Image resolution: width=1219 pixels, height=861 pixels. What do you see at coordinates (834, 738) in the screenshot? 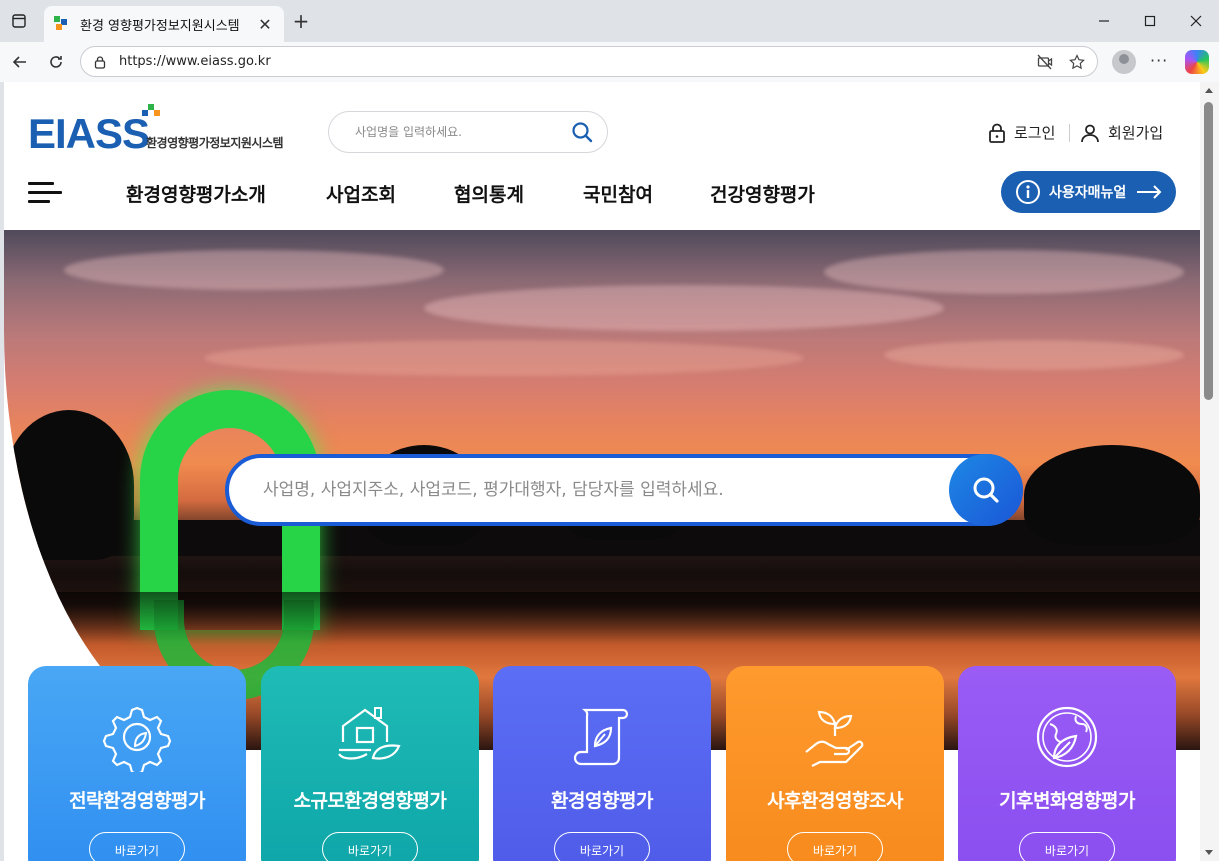
I see `hand-sprout-icon` at bounding box center [834, 738].